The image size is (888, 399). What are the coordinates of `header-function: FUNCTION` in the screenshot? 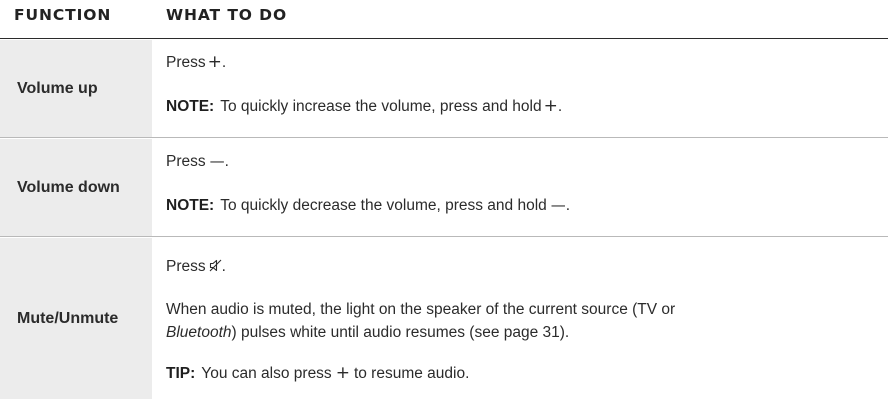 It's located at (63, 15).